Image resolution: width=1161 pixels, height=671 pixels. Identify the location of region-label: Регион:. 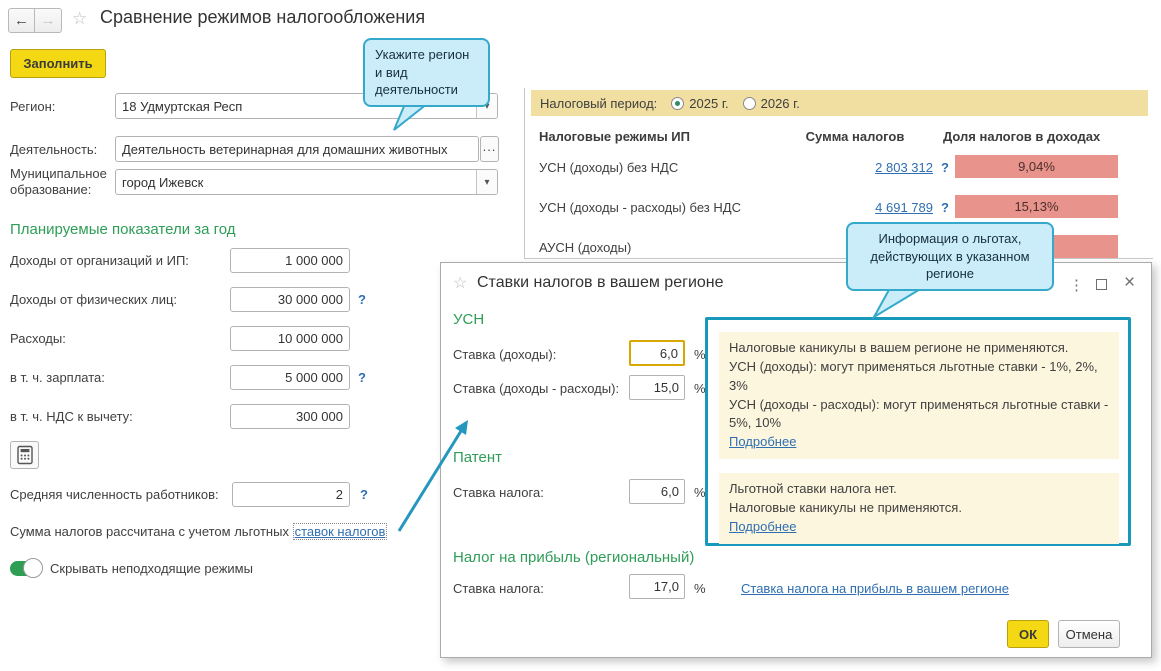
(33, 106).